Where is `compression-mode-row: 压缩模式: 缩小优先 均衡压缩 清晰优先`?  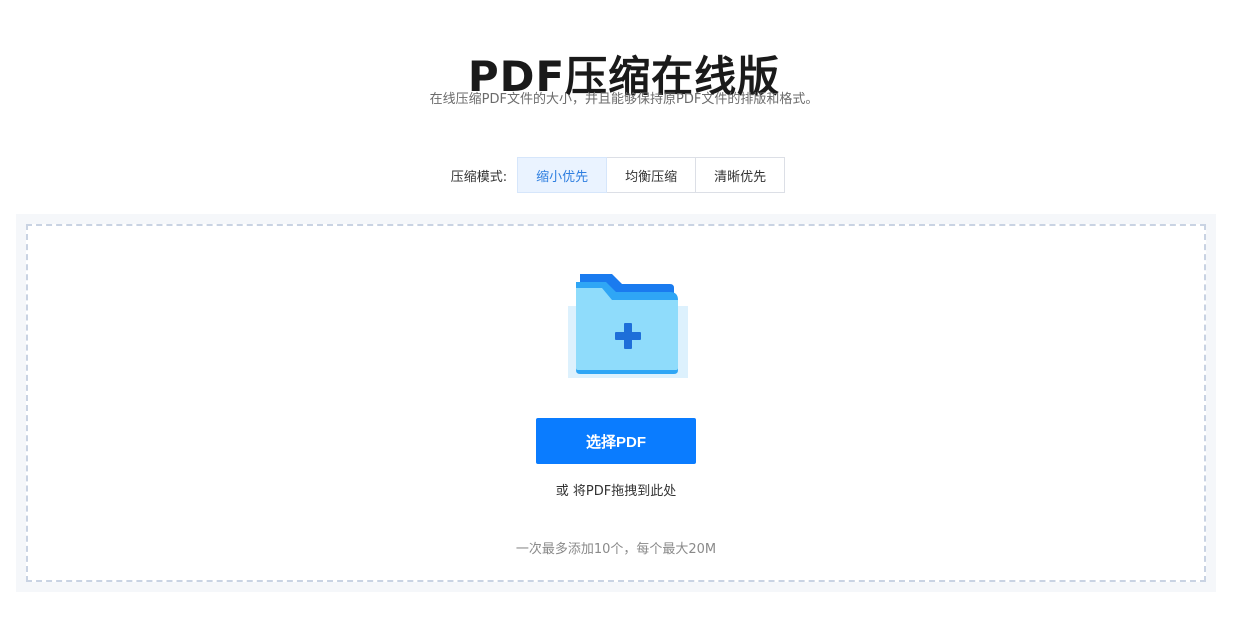 compression-mode-row: 压缩模式: 缩小优先 均衡压缩 清晰优先 is located at coordinates (624, 175).